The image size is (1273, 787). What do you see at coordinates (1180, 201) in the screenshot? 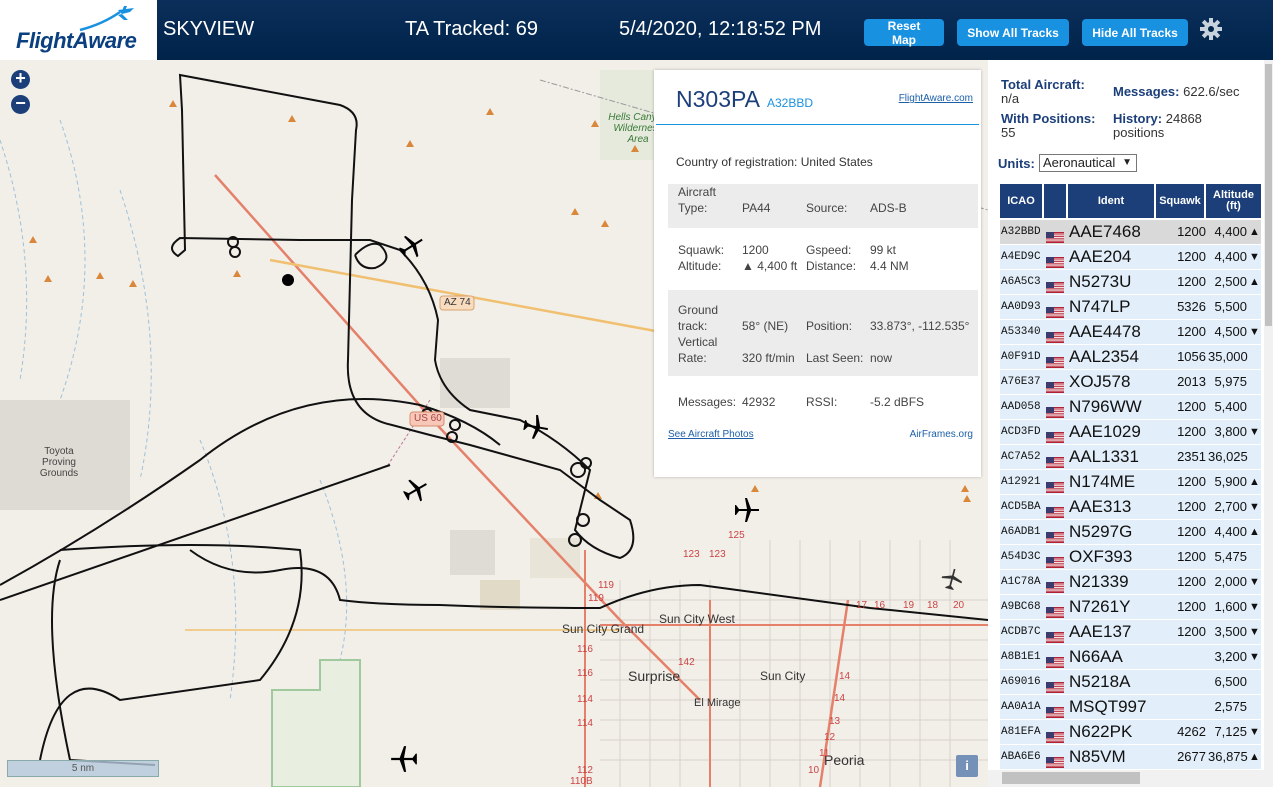
I see `col-squawk: Squawk` at bounding box center [1180, 201].